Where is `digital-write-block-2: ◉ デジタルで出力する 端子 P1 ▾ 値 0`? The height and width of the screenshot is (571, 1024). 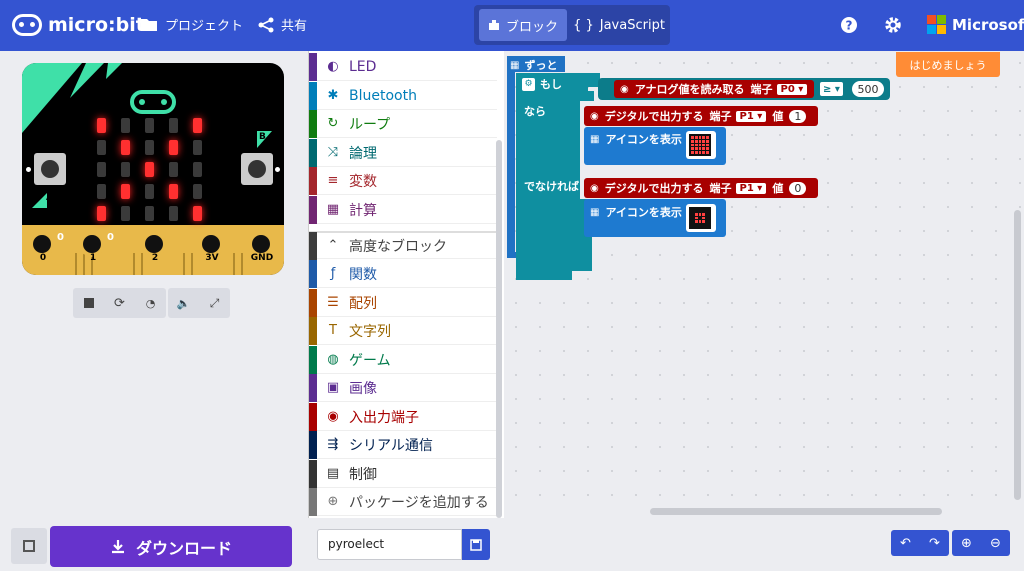 digital-write-block-2: ◉ デジタルで出力する 端子 P1 ▾ 値 0 is located at coordinates (701, 188).